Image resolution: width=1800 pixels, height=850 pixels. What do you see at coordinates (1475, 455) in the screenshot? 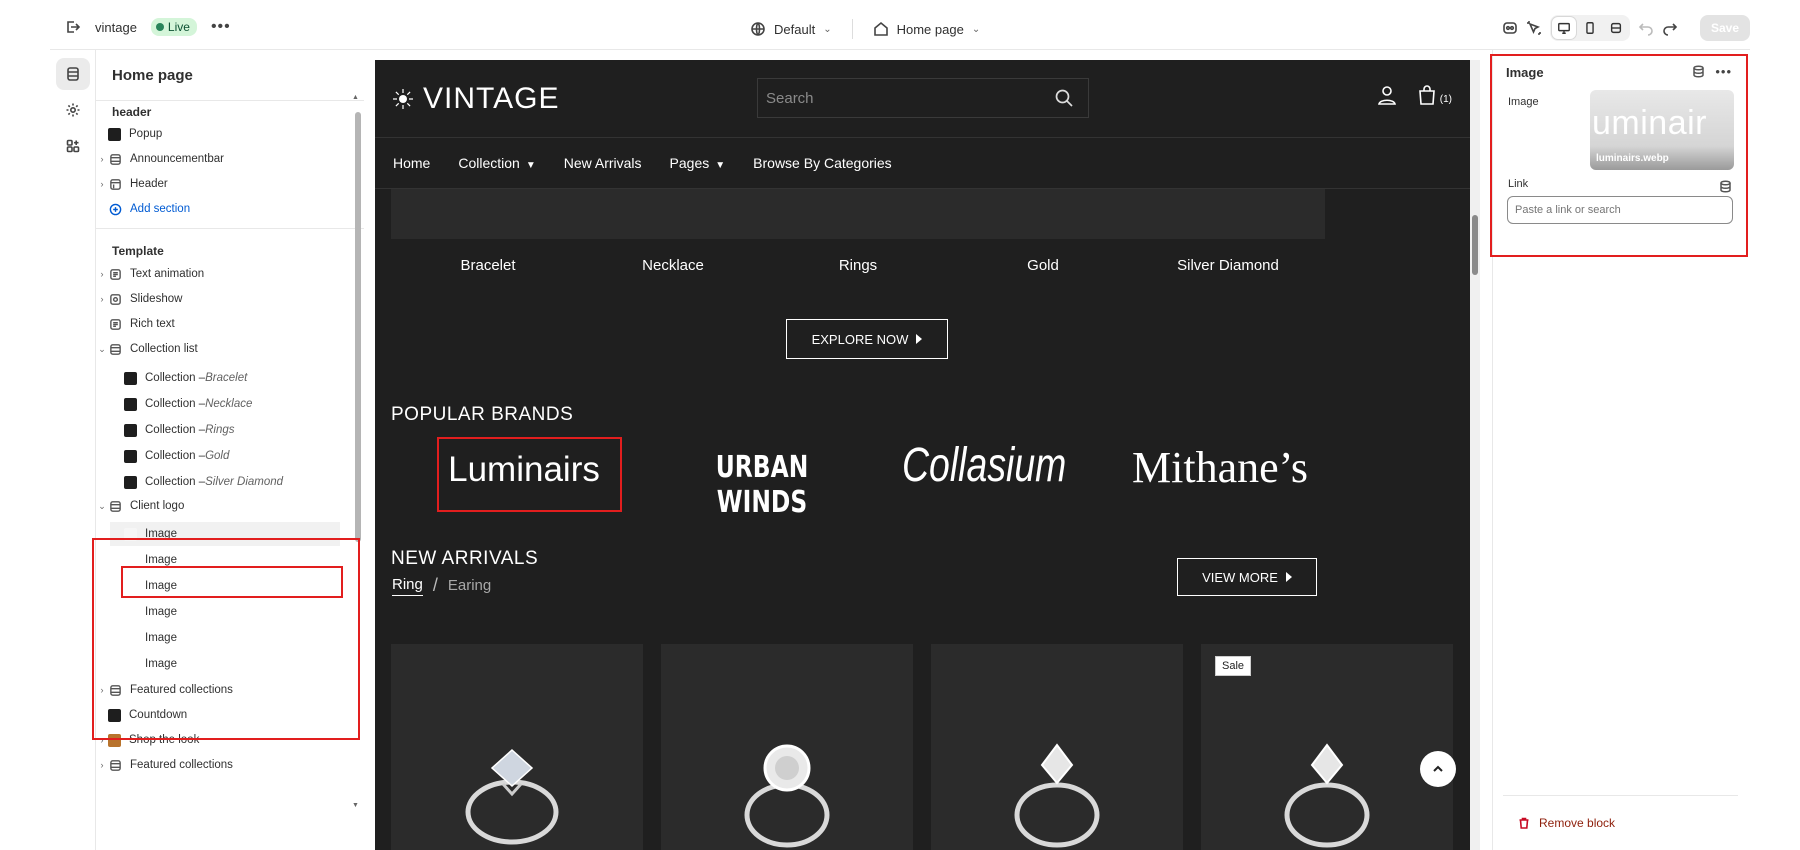
I see `preview-scrollbar` at bounding box center [1475, 455].